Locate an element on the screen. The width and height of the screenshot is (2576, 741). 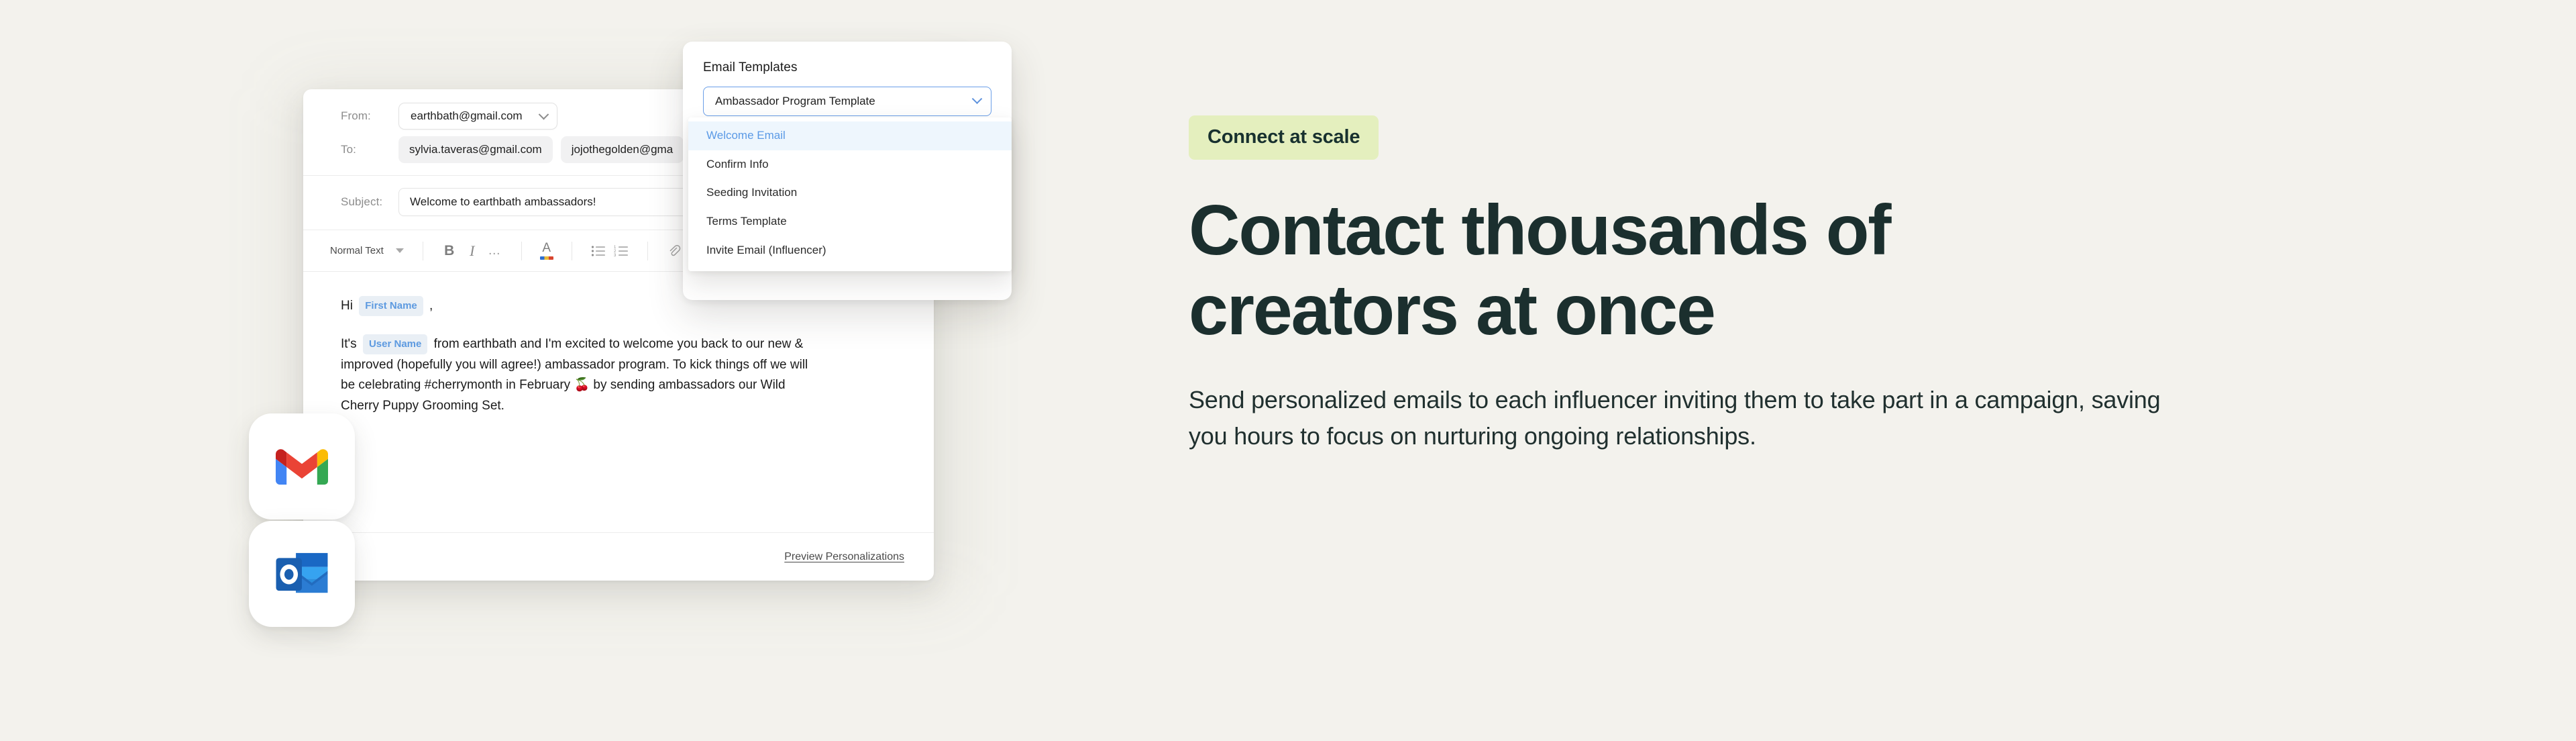
composer-footer: Preview Personalizations is located at coordinates (618, 556).